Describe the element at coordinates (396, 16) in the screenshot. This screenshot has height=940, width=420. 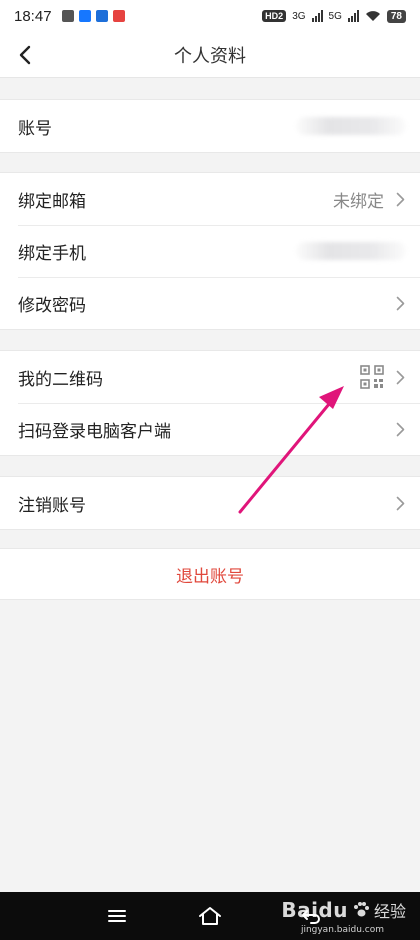
I see `battery-indicator: 78` at that location.